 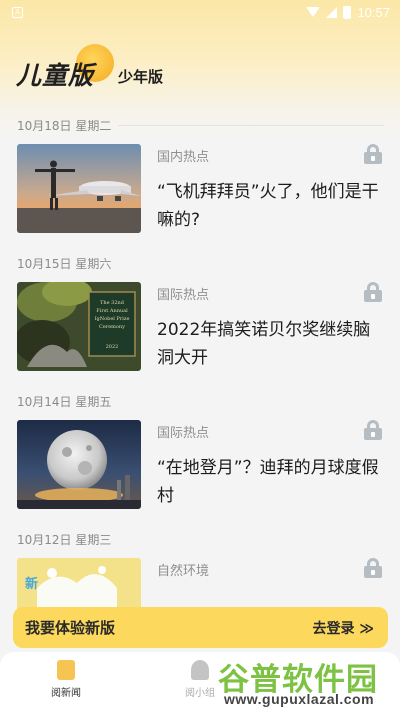 I want to click on svg-text: The 32nd, so click(x=112, y=303).